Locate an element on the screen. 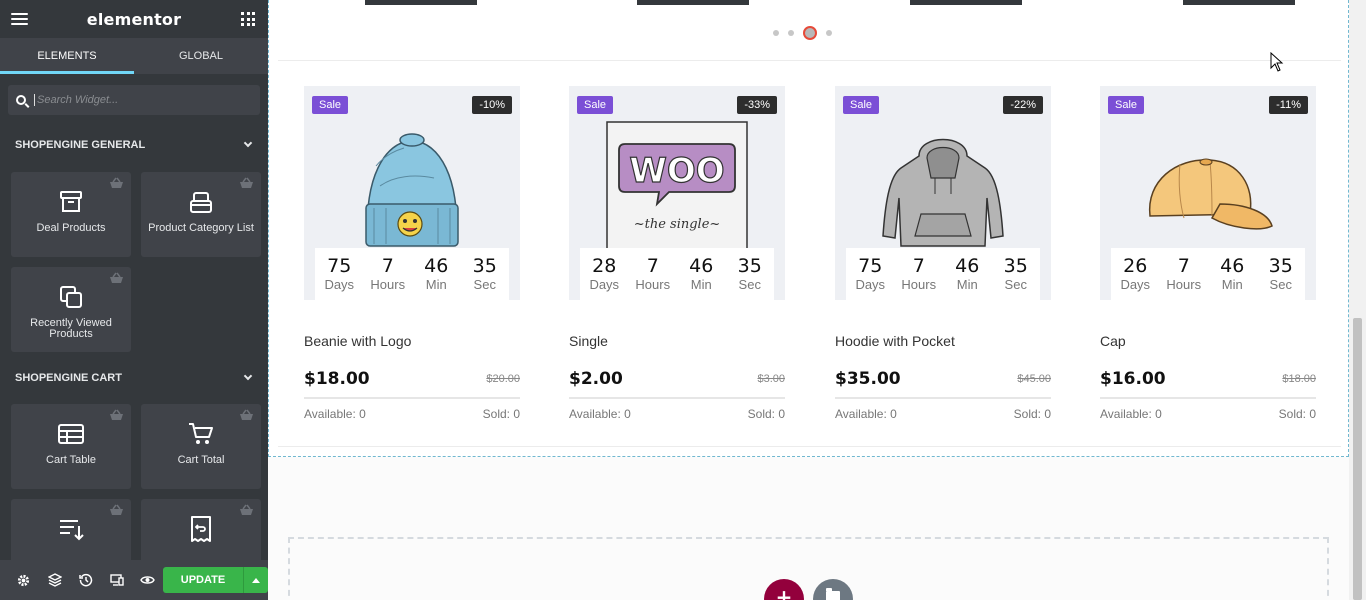  canvas-scrollbar is located at coordinates (1357, 300).